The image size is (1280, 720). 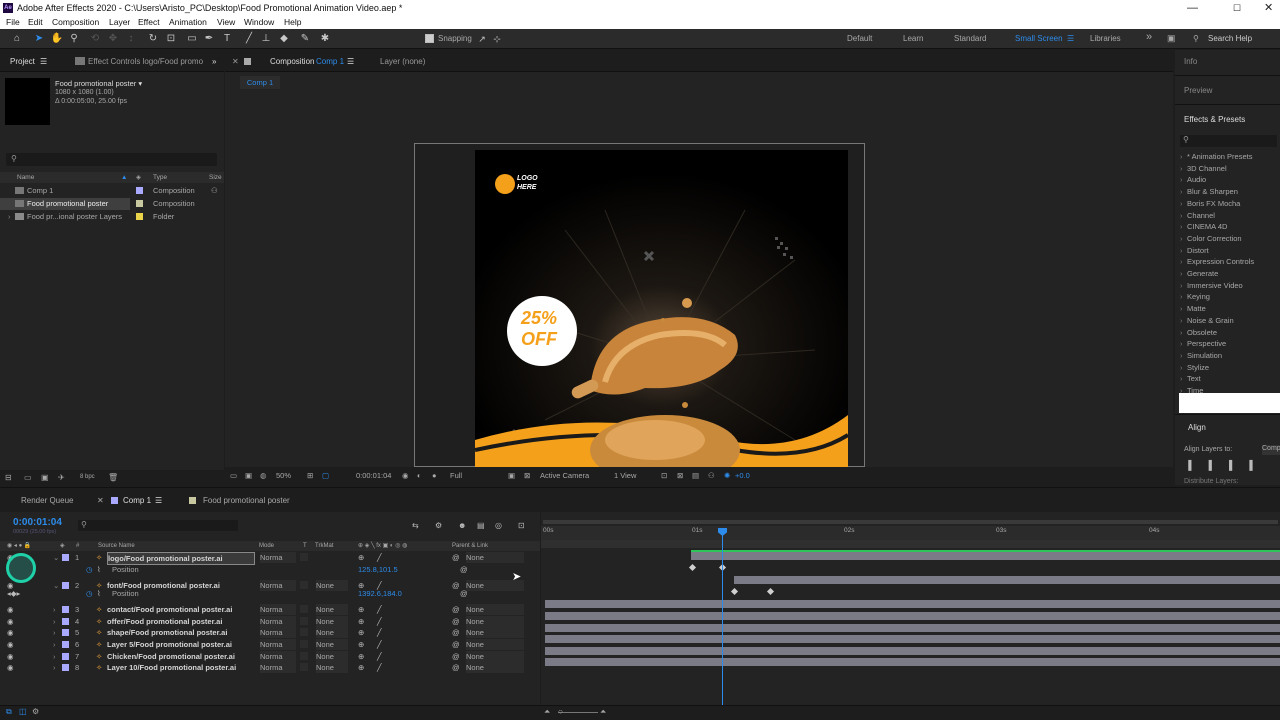 What do you see at coordinates (1216, 156) in the screenshot?
I see `effect-category: * Animation Presets` at bounding box center [1216, 156].